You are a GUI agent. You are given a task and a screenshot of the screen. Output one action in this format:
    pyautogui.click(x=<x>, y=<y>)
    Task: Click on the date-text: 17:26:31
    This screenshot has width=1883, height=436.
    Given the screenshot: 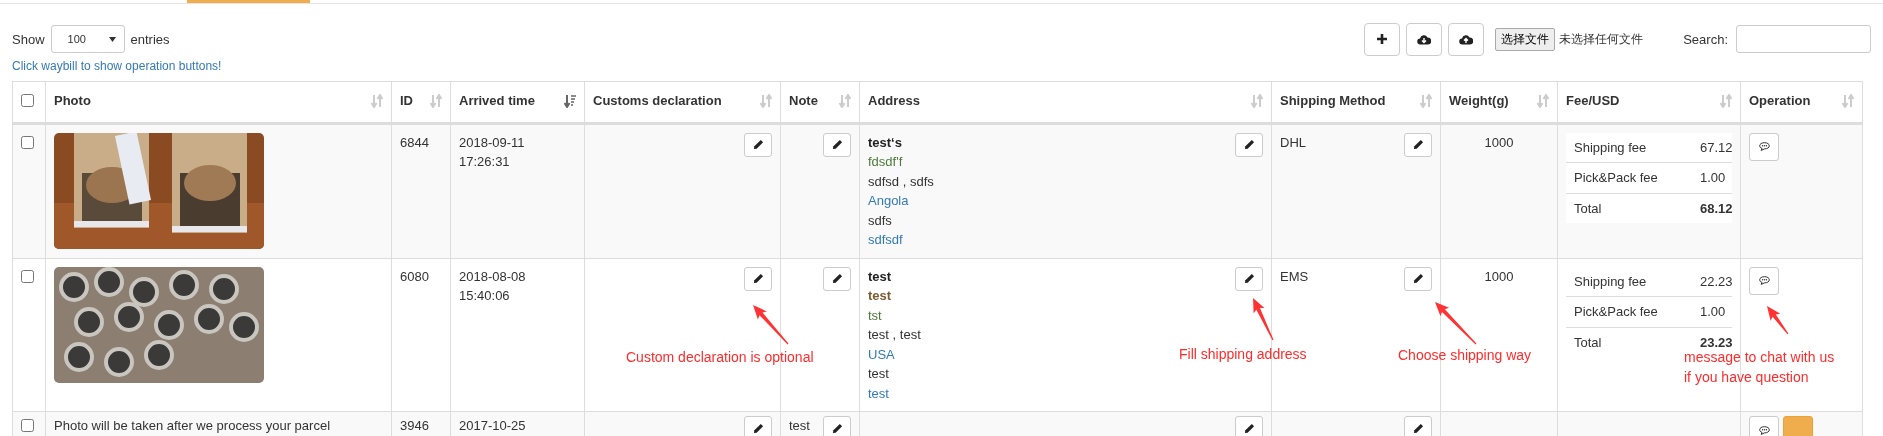 What is the action you would take?
    pyautogui.click(x=485, y=162)
    